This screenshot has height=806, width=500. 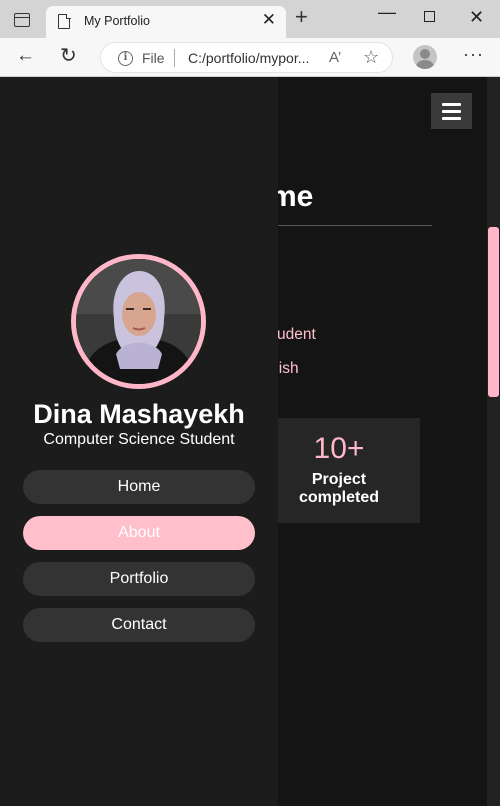 I want to click on browser-tab: My Portfolio ✕, so click(x=166, y=22).